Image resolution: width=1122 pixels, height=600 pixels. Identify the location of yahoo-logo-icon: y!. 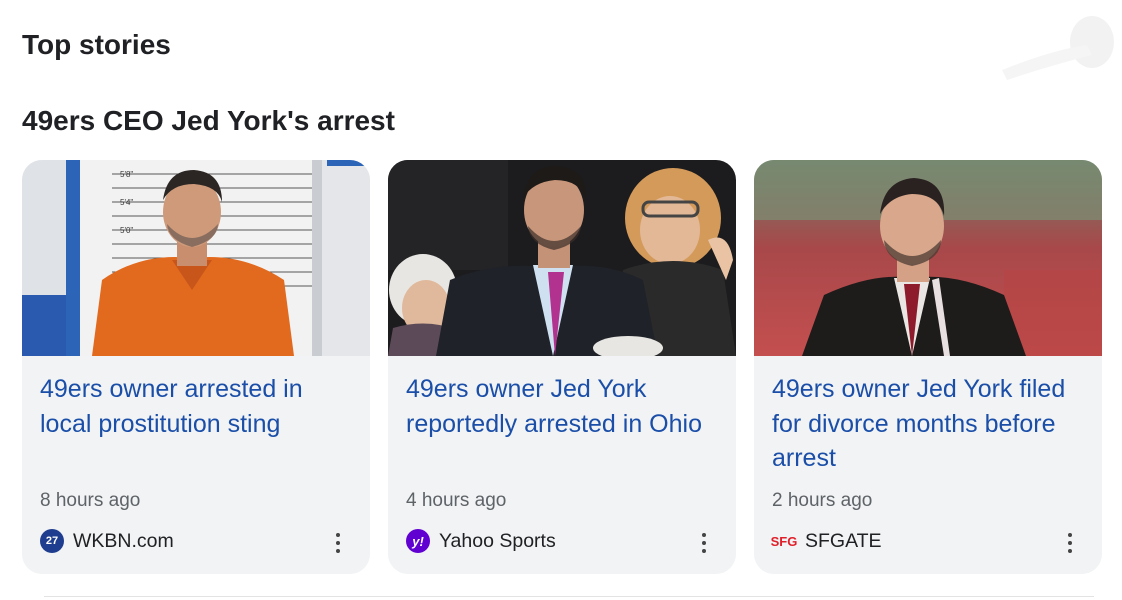
(418, 541).